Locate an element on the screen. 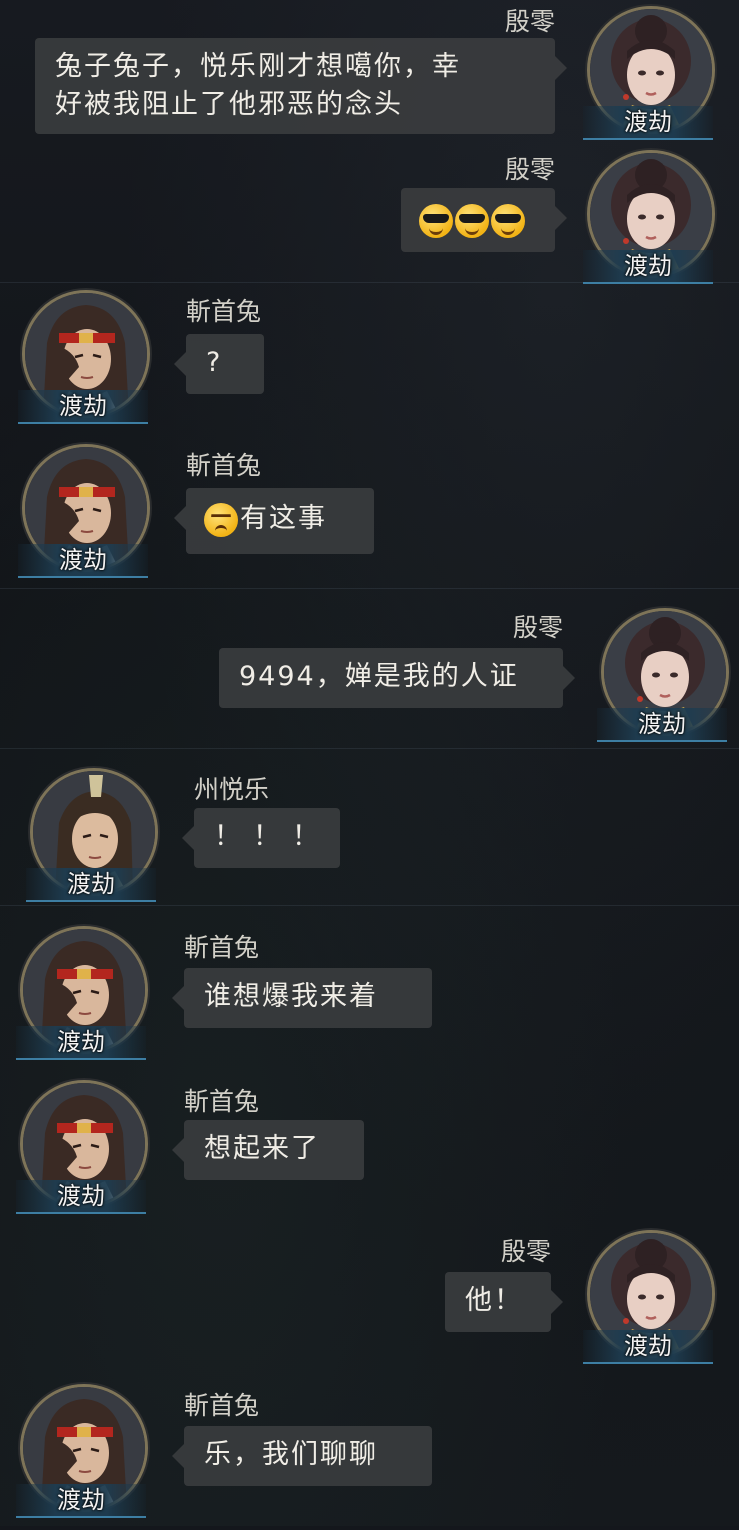 The image size is (739, 1530). message-text: 乐，我们聊聊 is located at coordinates (291, 1454).